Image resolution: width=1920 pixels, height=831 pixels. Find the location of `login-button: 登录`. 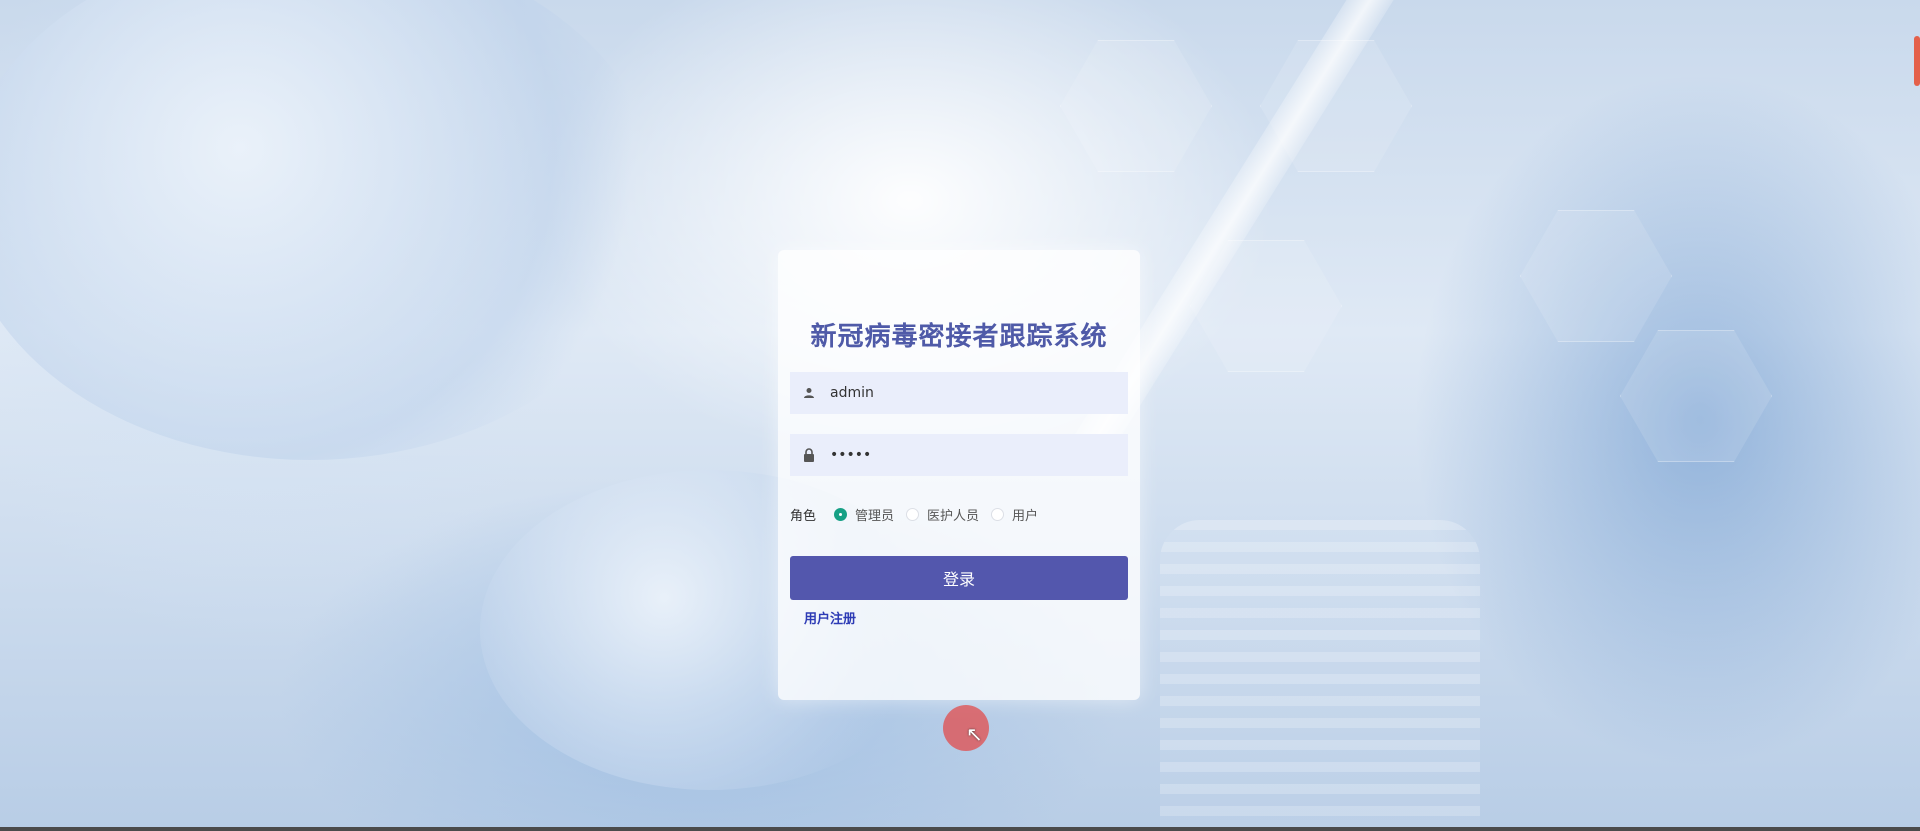

login-button: 登录 is located at coordinates (959, 578).